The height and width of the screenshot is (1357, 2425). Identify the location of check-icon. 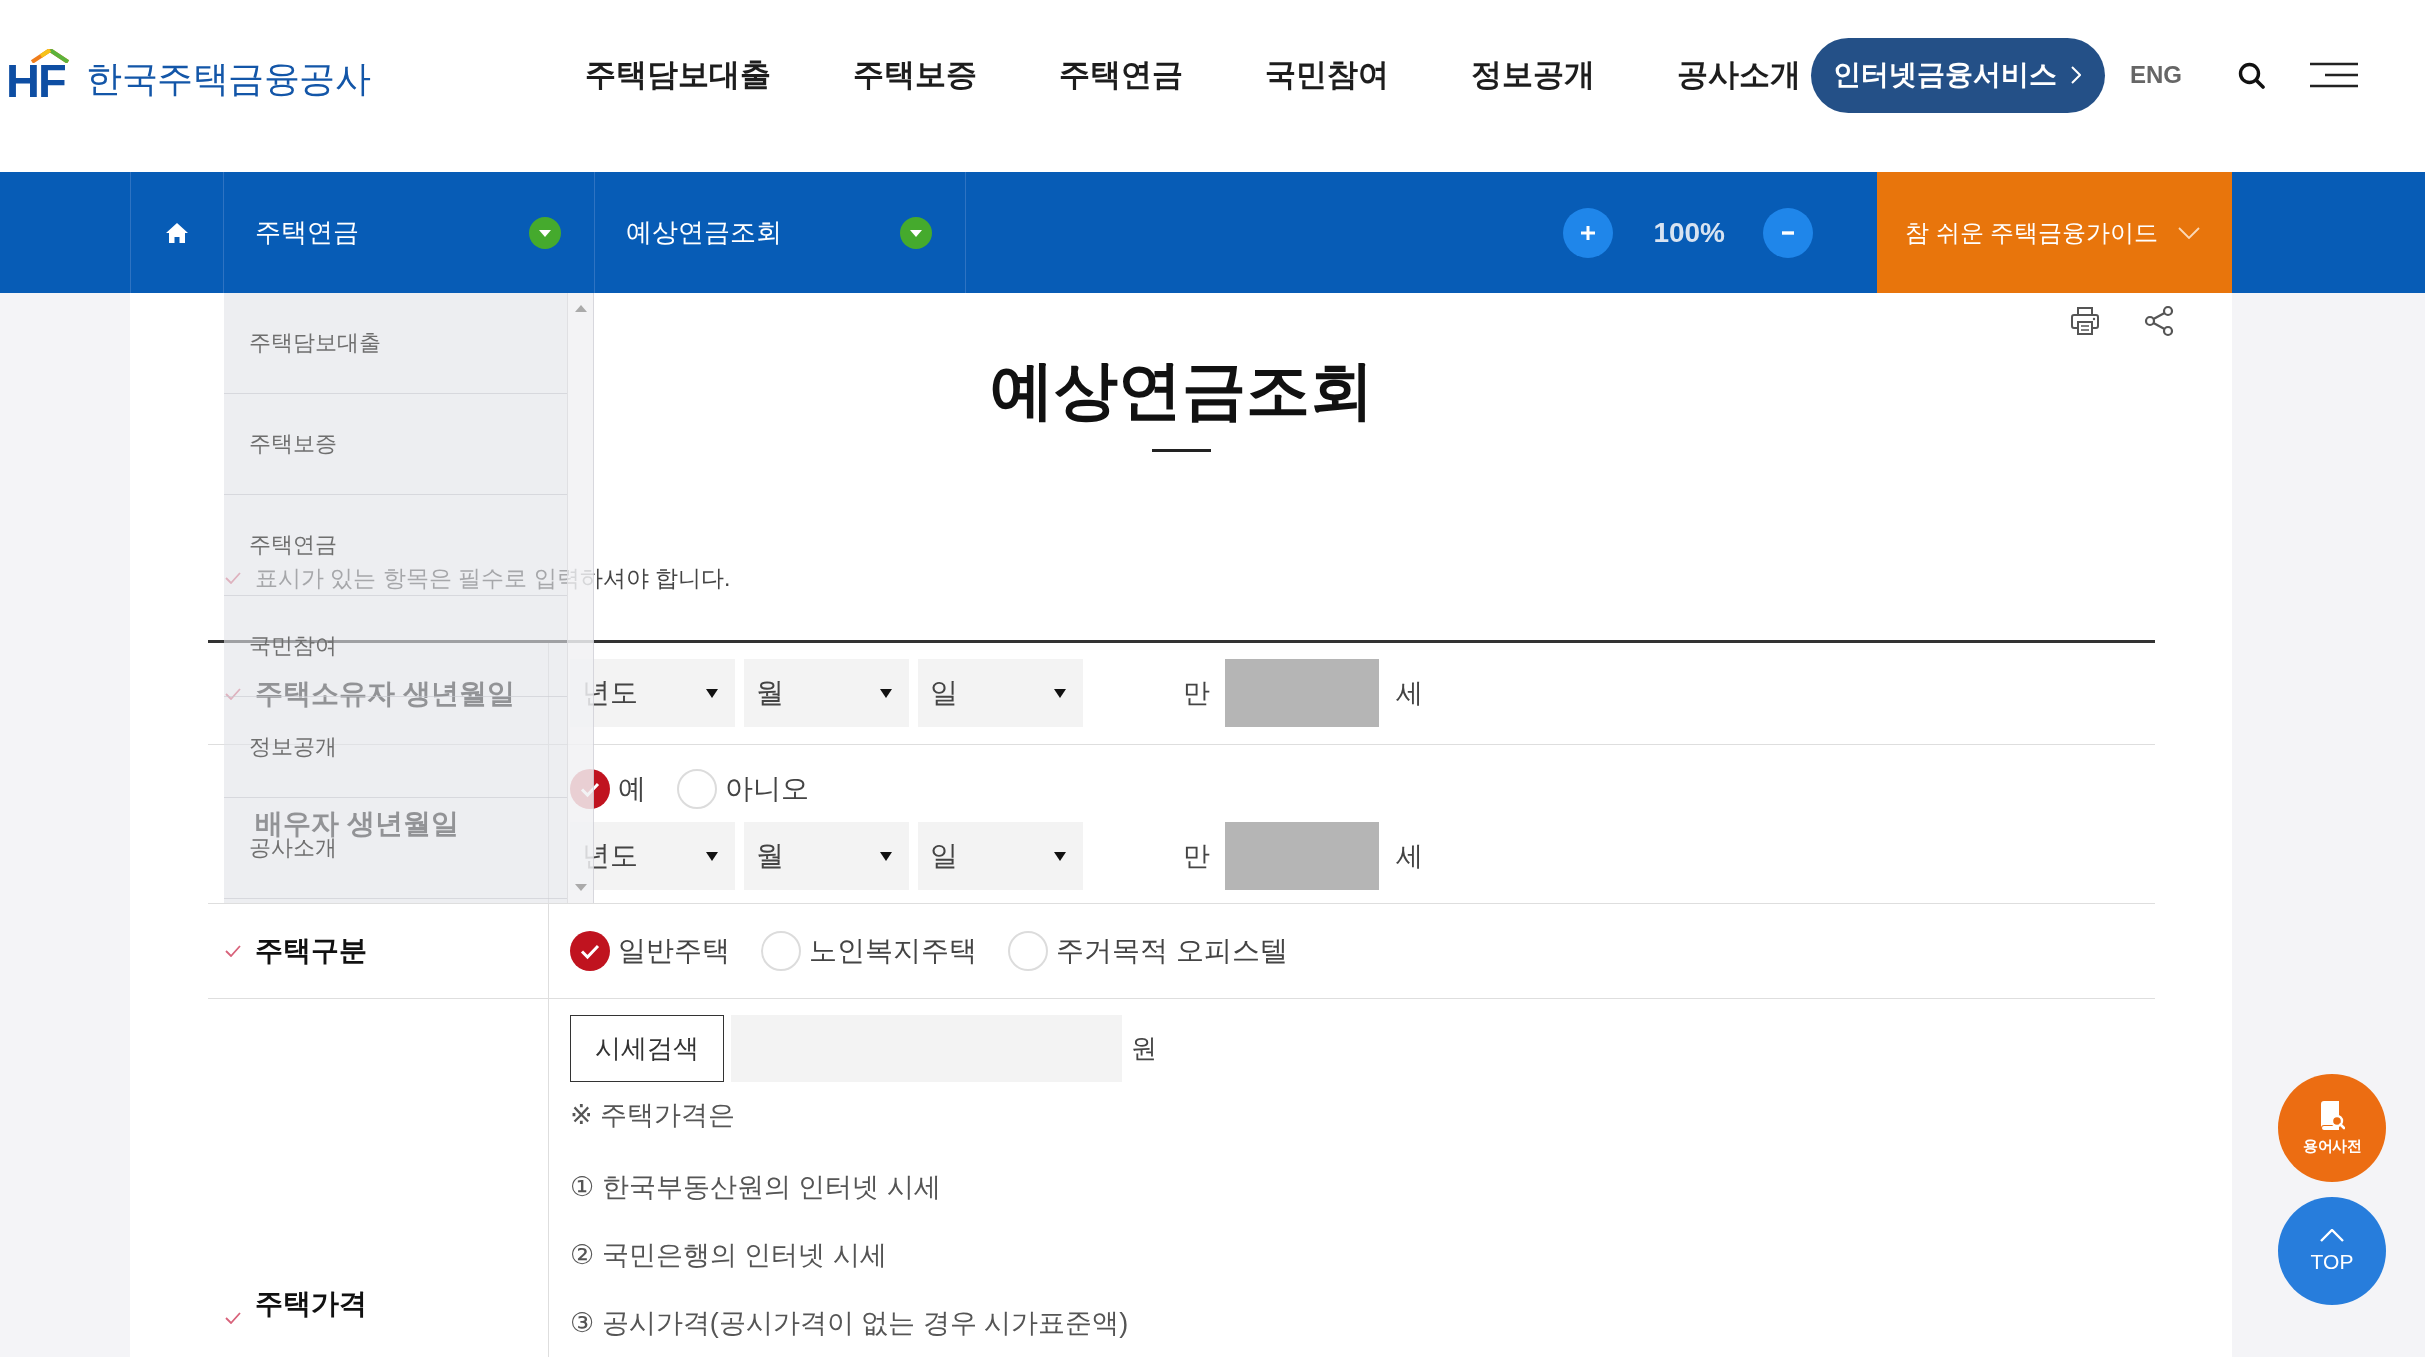
(233, 578).